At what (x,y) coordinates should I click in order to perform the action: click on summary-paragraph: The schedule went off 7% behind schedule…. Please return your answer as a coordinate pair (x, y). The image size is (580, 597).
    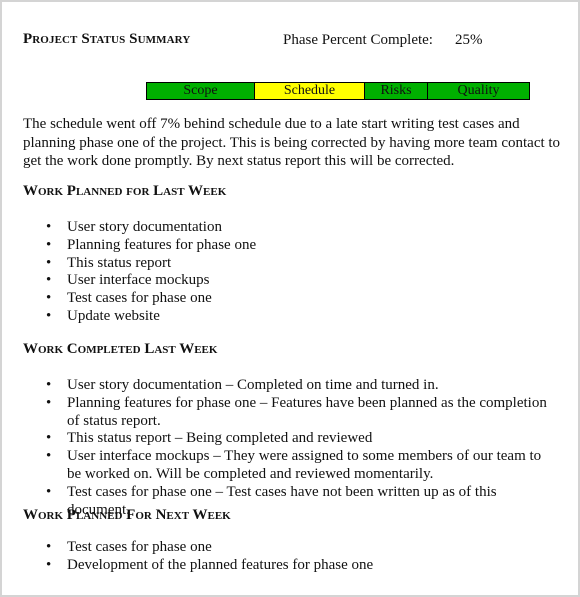
    Looking at the image, I should click on (292, 142).